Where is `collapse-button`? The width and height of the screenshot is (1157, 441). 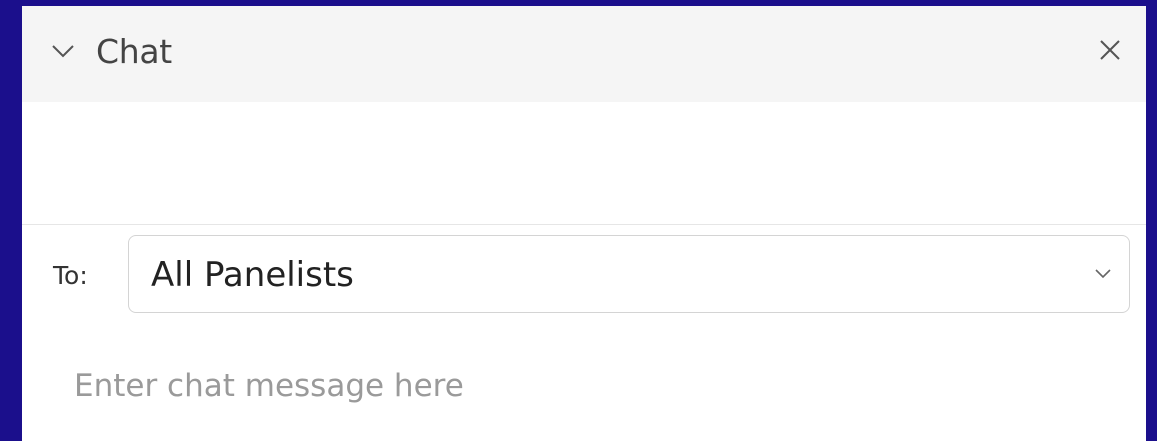
collapse-button is located at coordinates (63, 51).